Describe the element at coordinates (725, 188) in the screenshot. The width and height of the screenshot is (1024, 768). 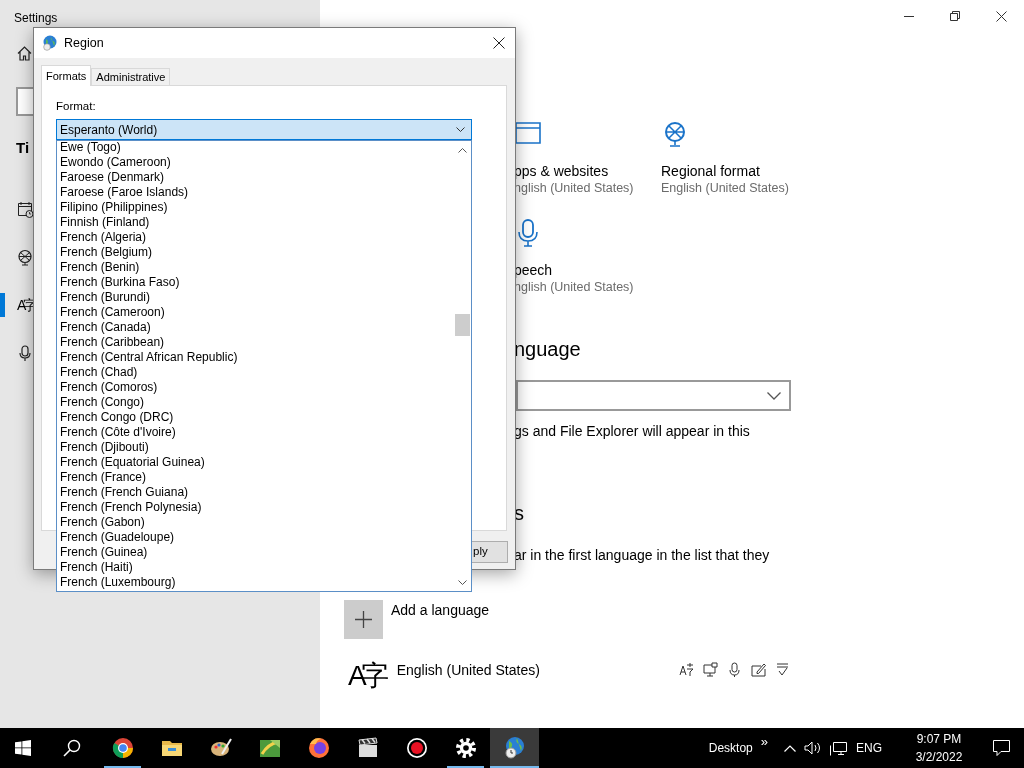
I see `tile-subtitle: English (United States)` at that location.